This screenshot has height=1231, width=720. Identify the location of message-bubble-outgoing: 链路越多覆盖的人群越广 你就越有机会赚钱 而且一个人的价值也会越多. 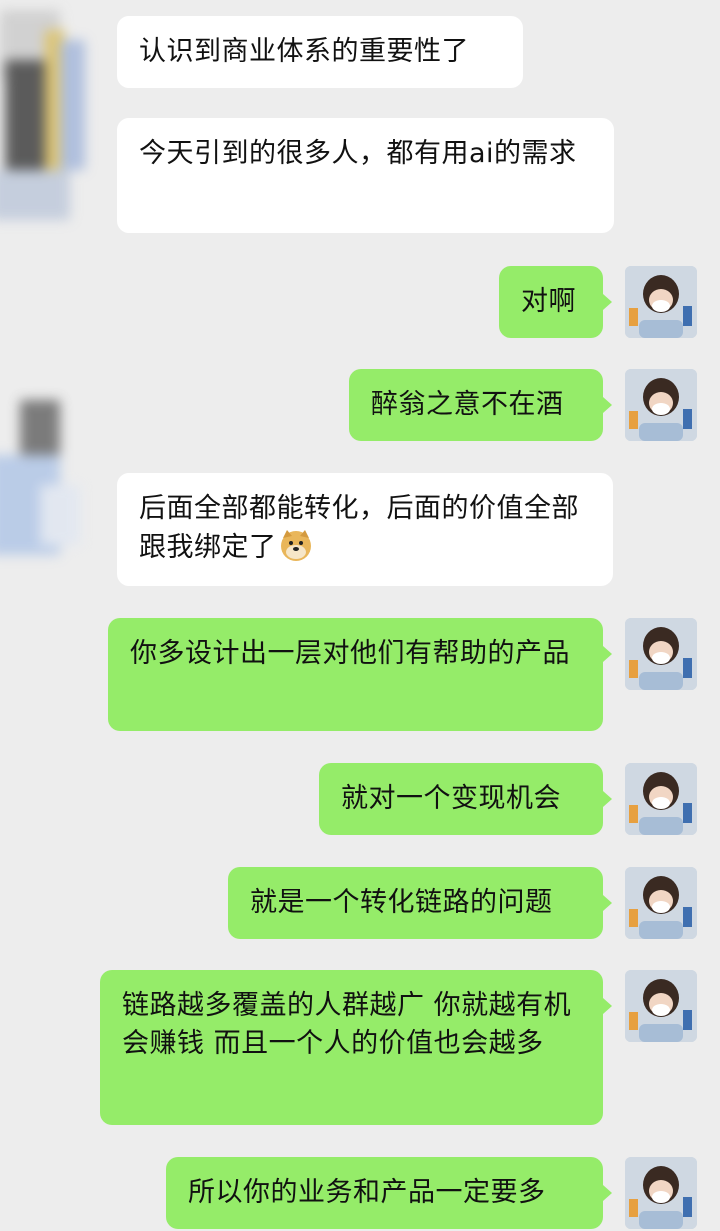
(351, 1047).